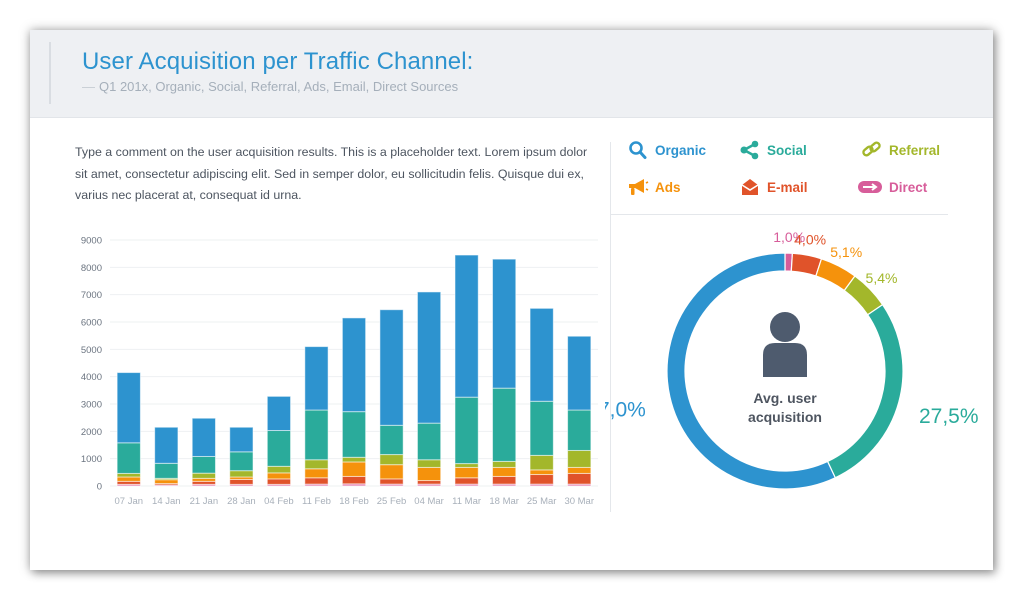 This screenshot has width=1024, height=592. Describe the element at coordinates (91, 295) in the screenshot. I see `y-tick-label: 7000` at that location.